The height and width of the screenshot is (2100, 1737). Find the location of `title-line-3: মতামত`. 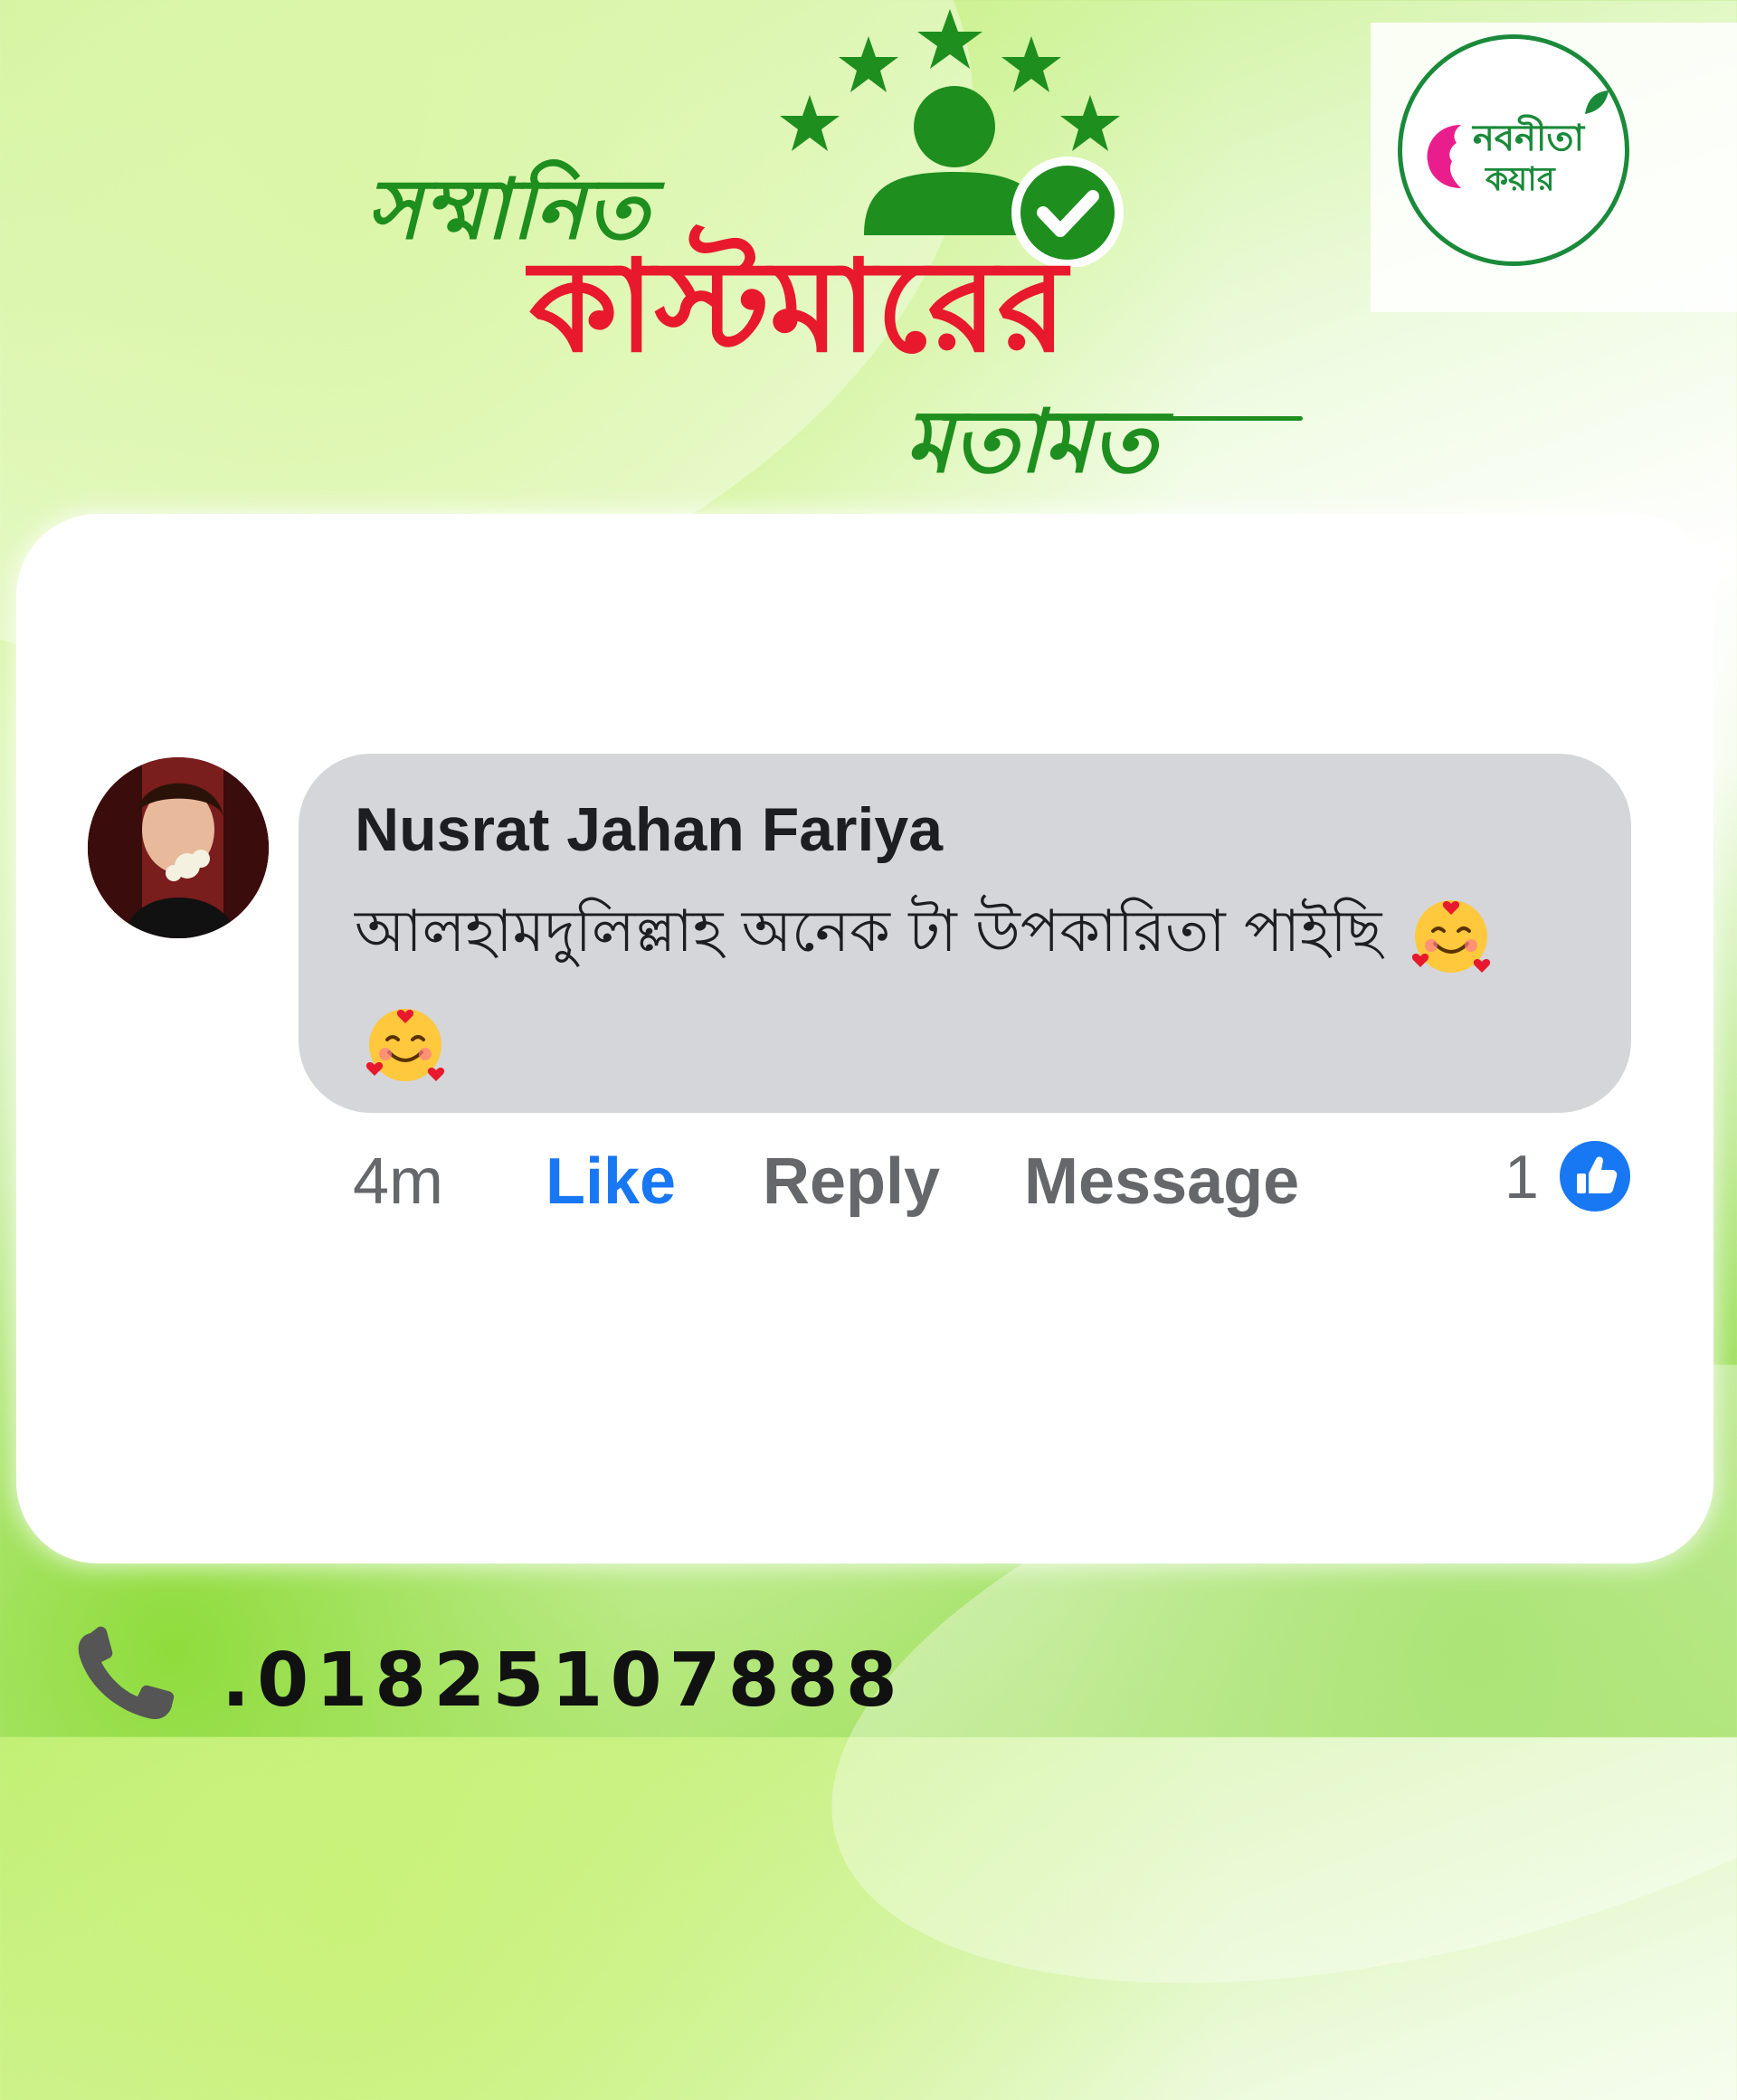

title-line-3: মতামত is located at coordinates (1031, 441).